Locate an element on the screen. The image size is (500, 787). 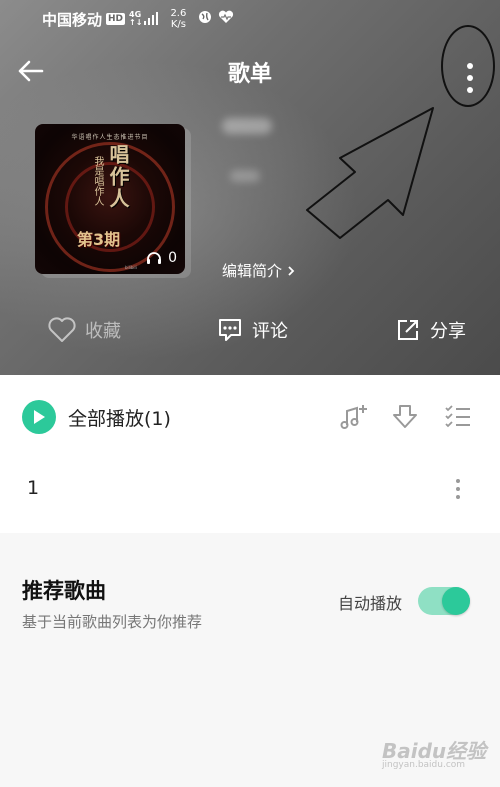
share-button: 分享 is located at coordinates (430, 330).